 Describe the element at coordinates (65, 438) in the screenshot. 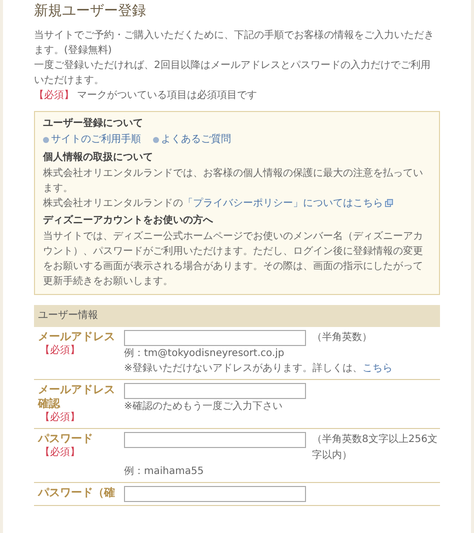

I see `field-label: パスワード` at that location.